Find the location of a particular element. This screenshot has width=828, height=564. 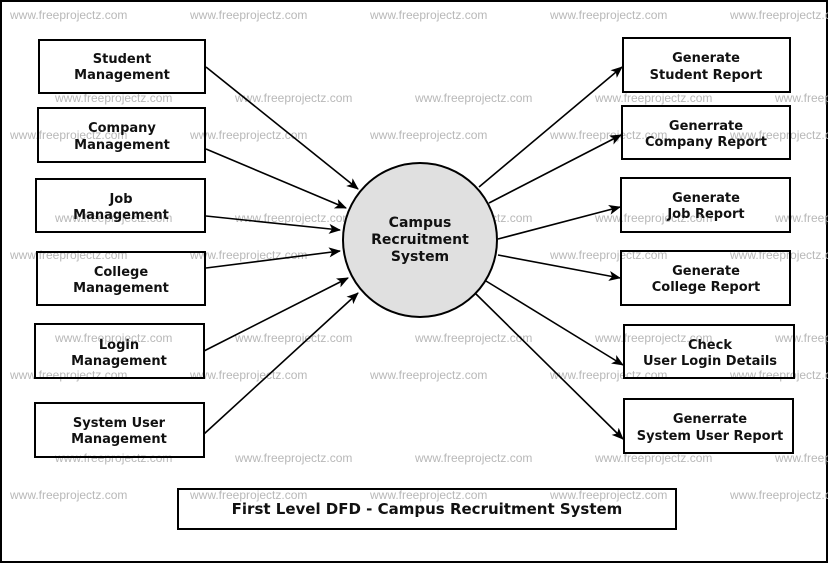

flow-system-user-management-arrow is located at coordinates (281, 363).